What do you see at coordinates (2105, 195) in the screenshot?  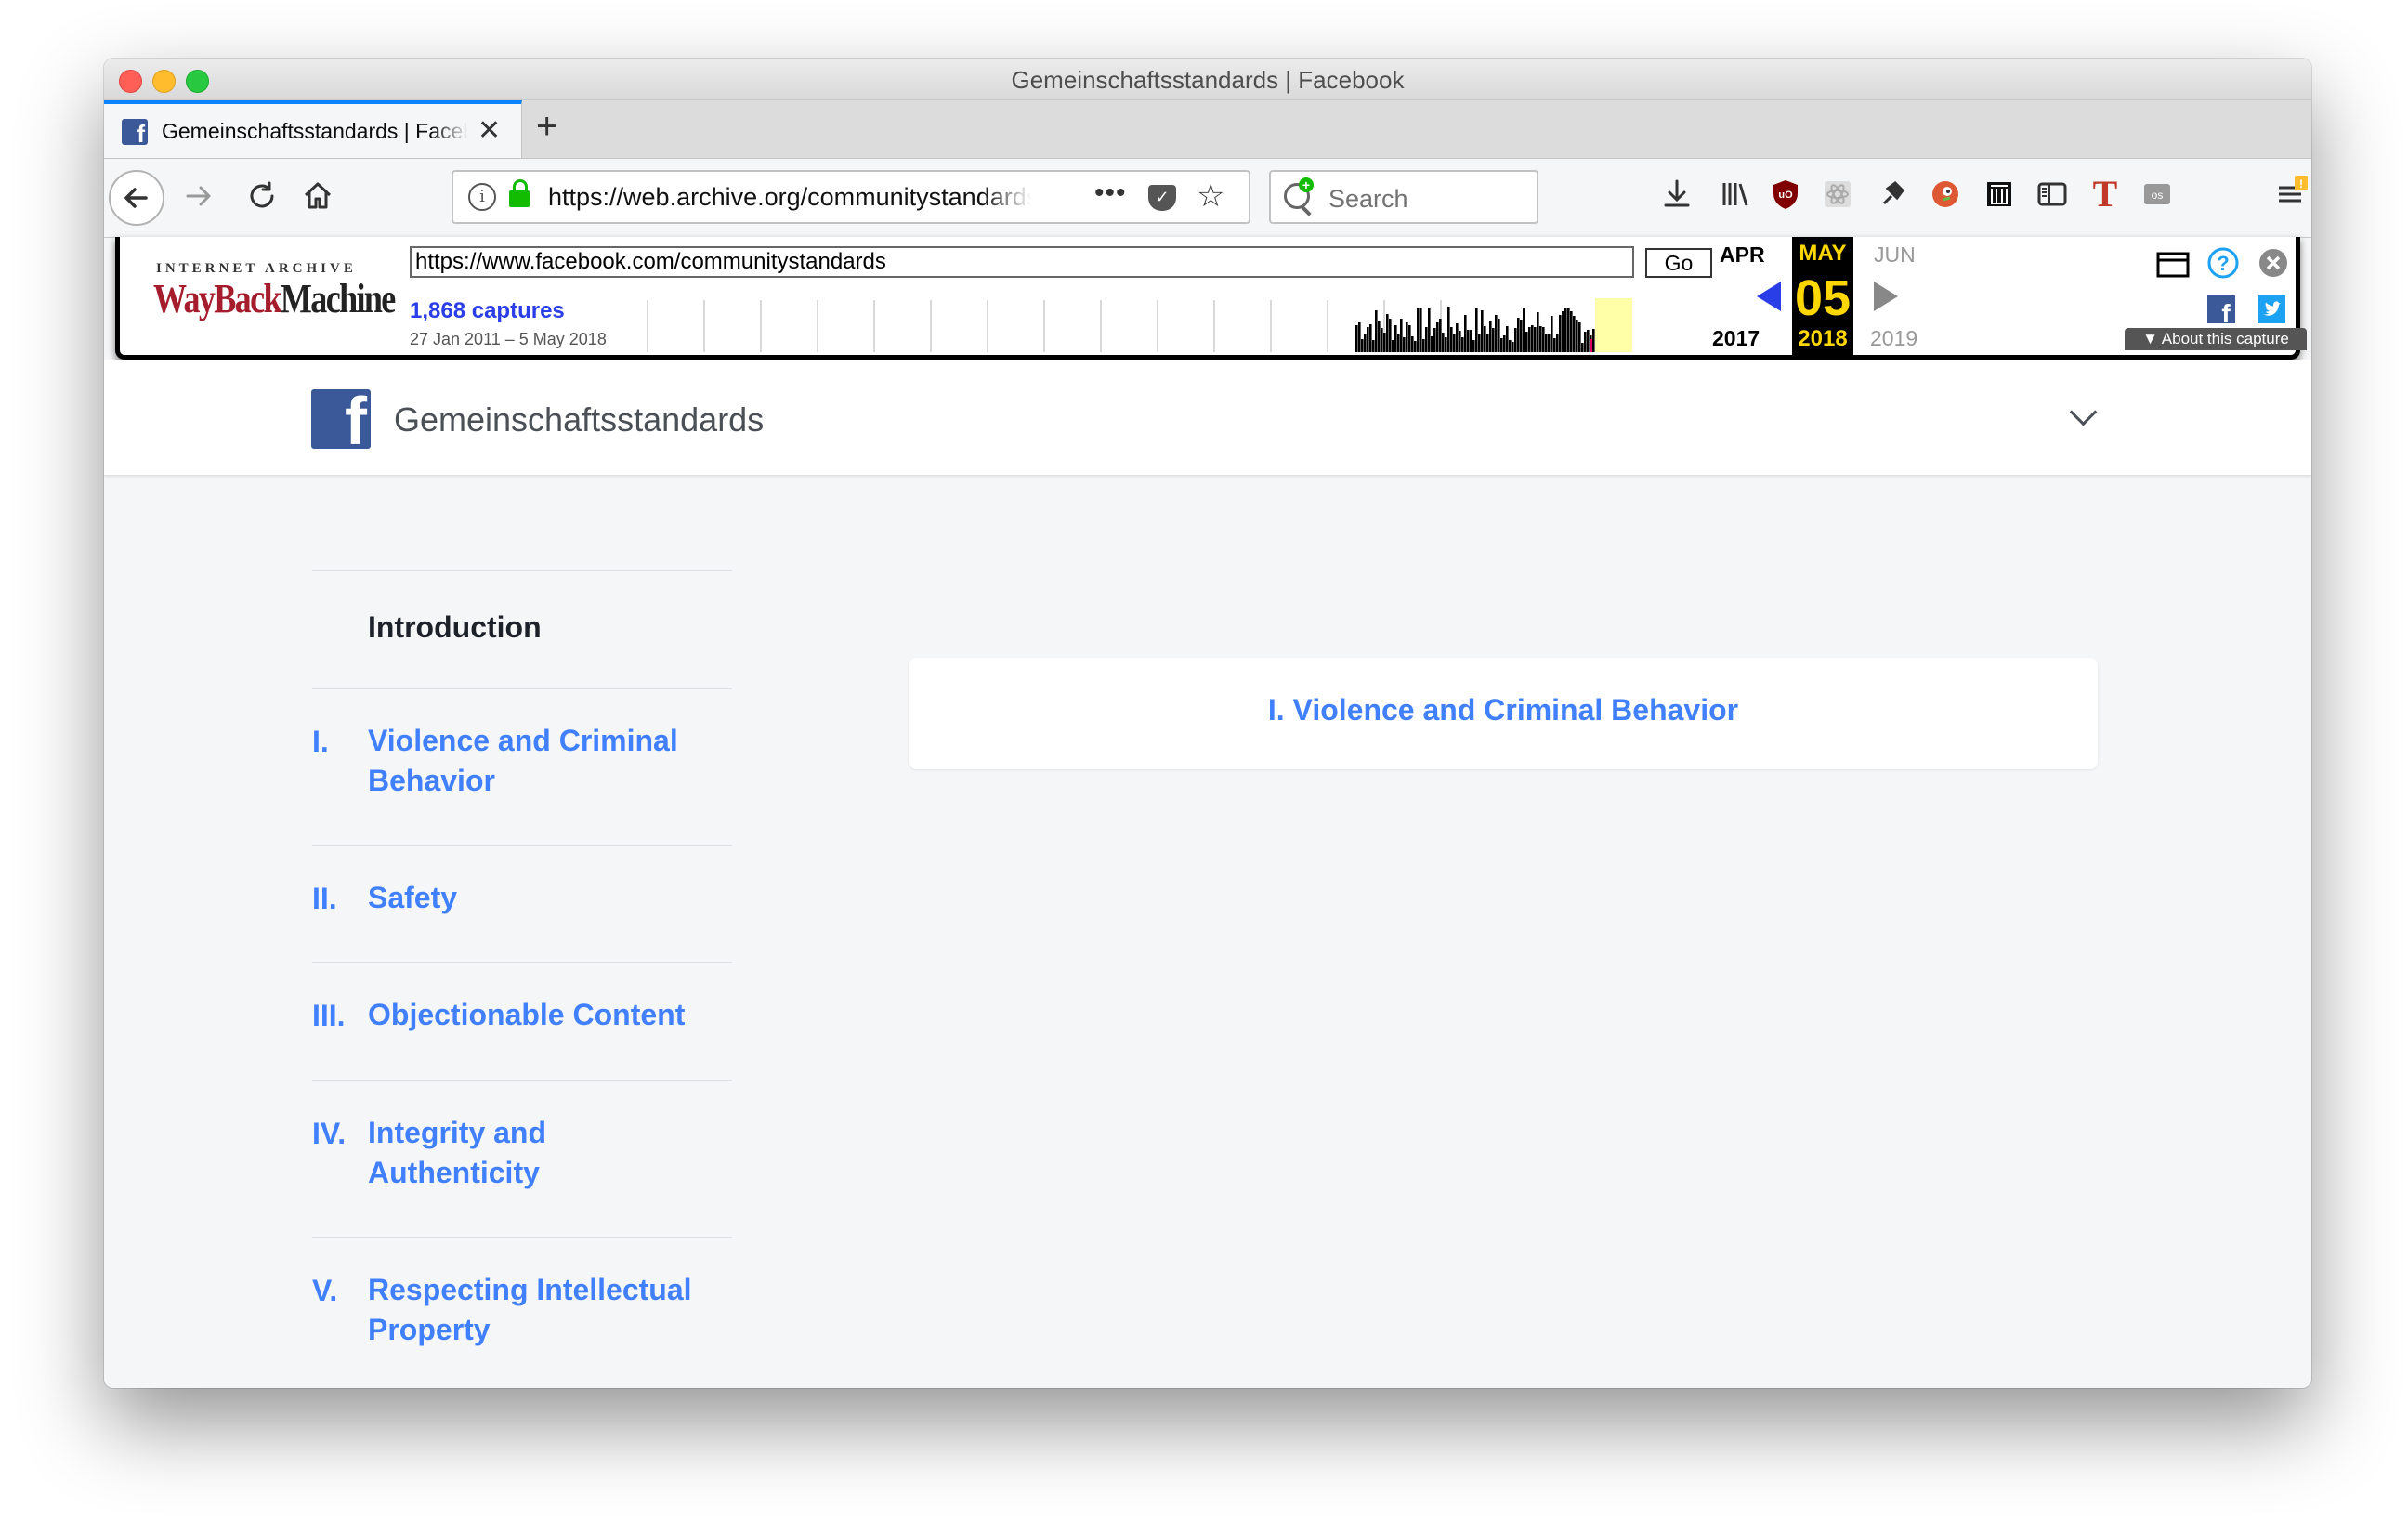 I see `t-icon: T` at bounding box center [2105, 195].